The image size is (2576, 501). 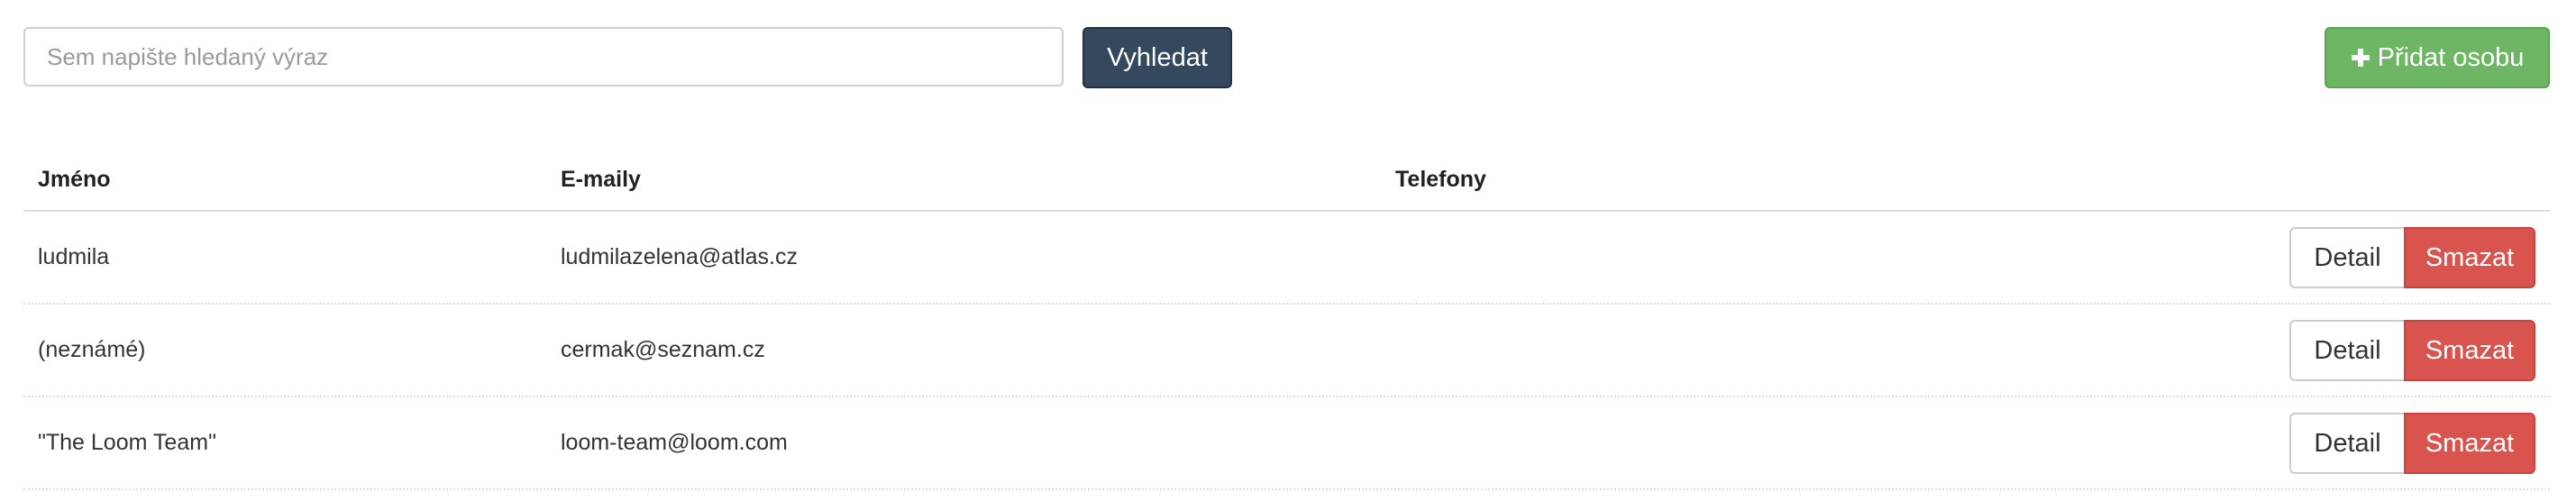 I want to click on header-phones: Telefony, so click(x=1440, y=179).